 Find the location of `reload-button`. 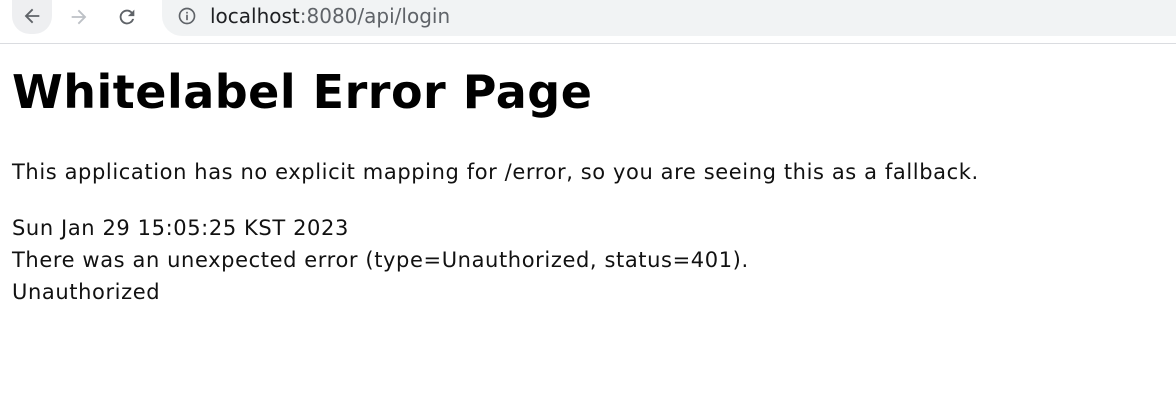

reload-button is located at coordinates (127, 17).